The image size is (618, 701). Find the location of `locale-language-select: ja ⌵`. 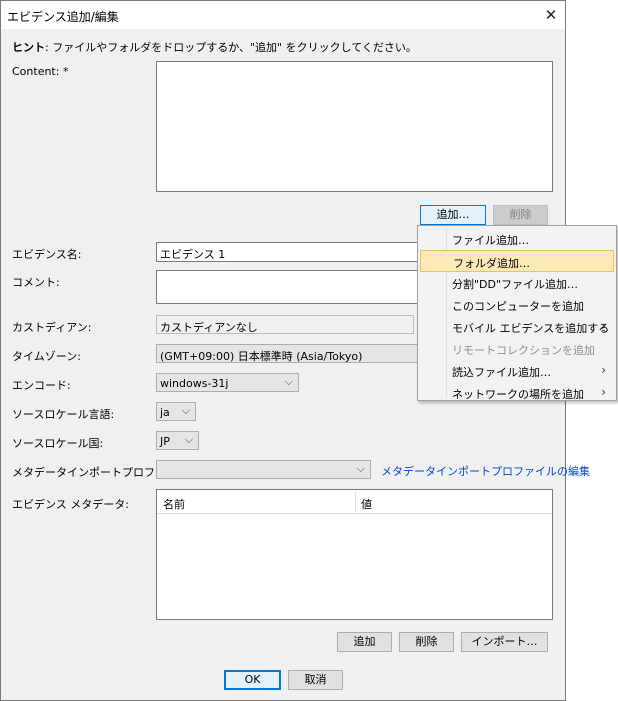

locale-language-select: ja ⌵ is located at coordinates (176, 411).